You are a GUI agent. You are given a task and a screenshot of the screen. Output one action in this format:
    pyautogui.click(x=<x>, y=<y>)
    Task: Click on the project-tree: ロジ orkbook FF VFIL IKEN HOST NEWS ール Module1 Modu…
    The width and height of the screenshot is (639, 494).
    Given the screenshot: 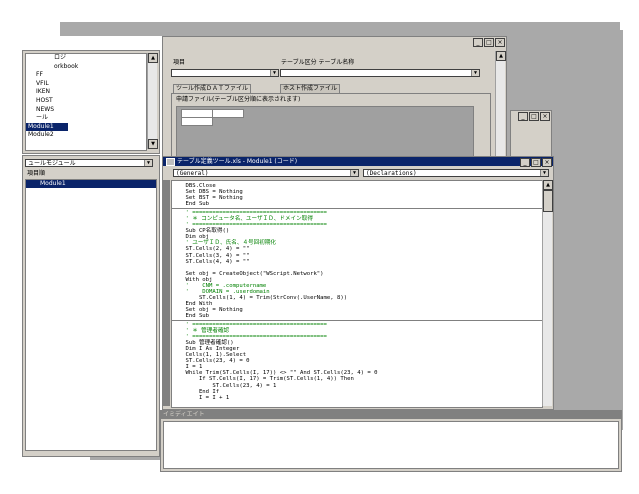 What is the action you would take?
    pyautogui.click(x=86, y=102)
    